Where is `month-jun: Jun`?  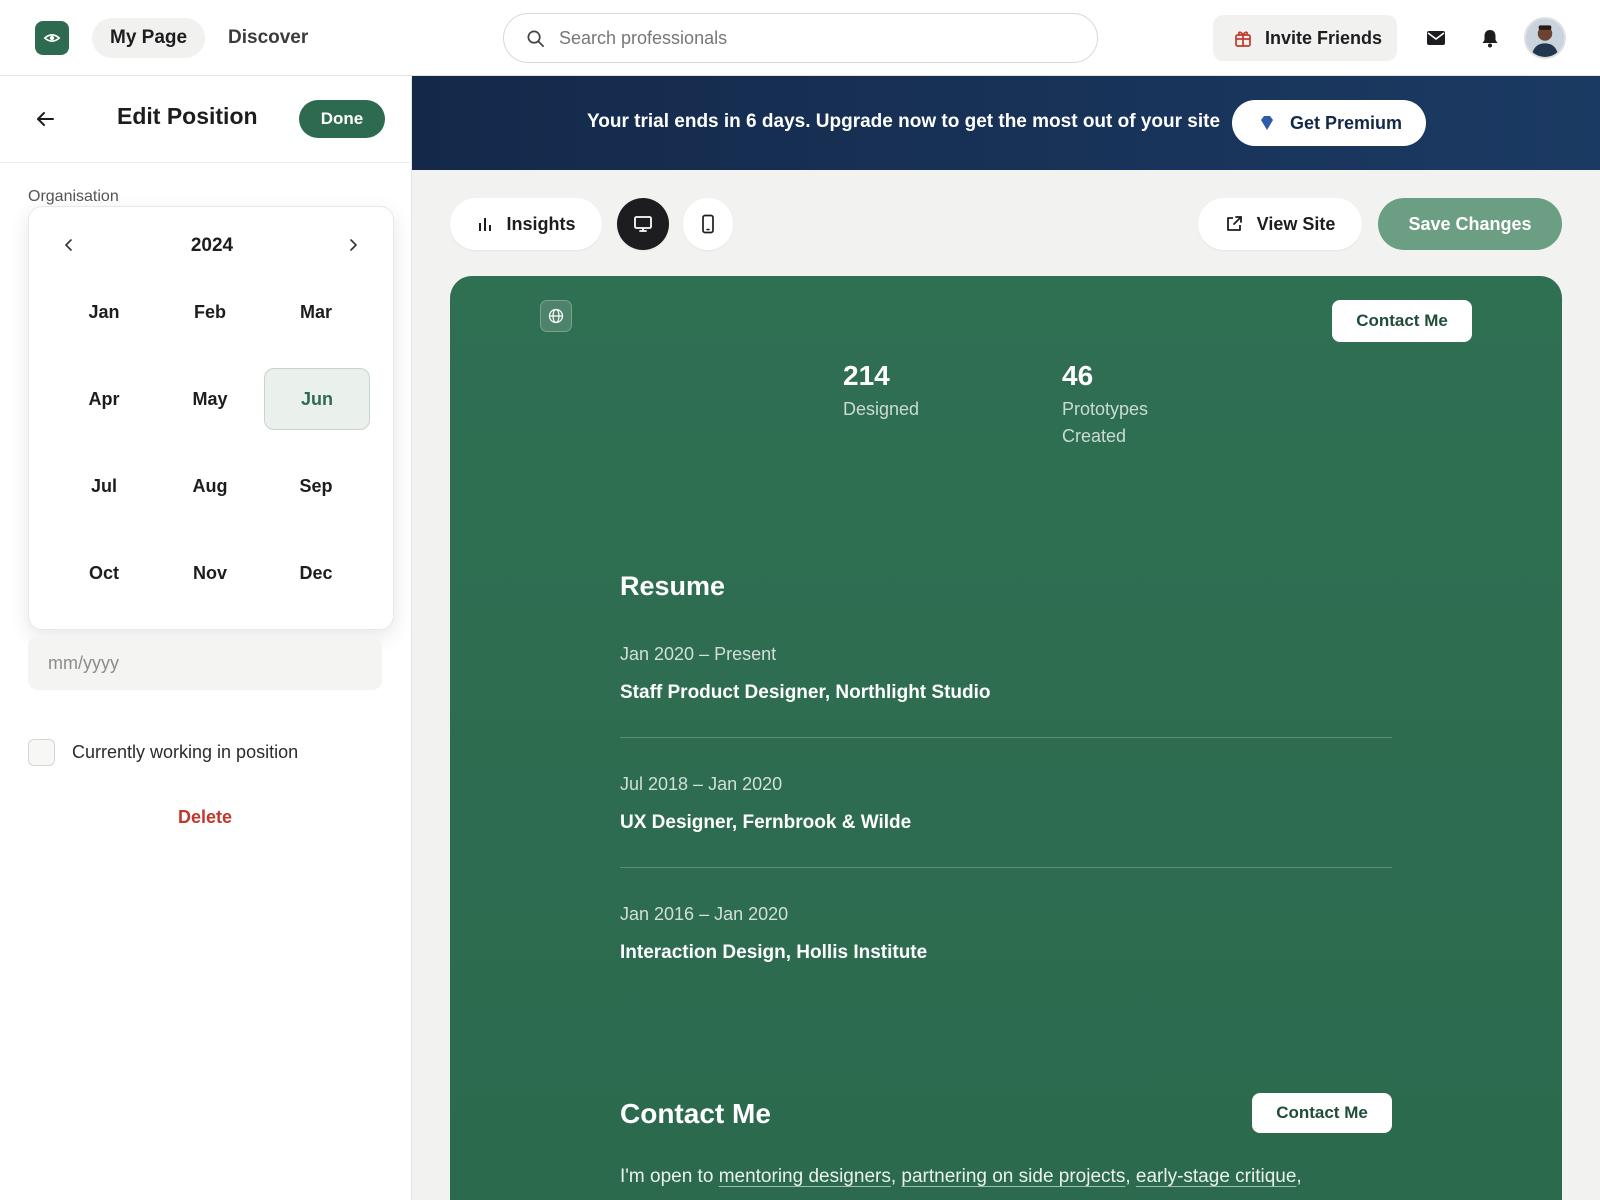 month-jun: Jun is located at coordinates (317, 399).